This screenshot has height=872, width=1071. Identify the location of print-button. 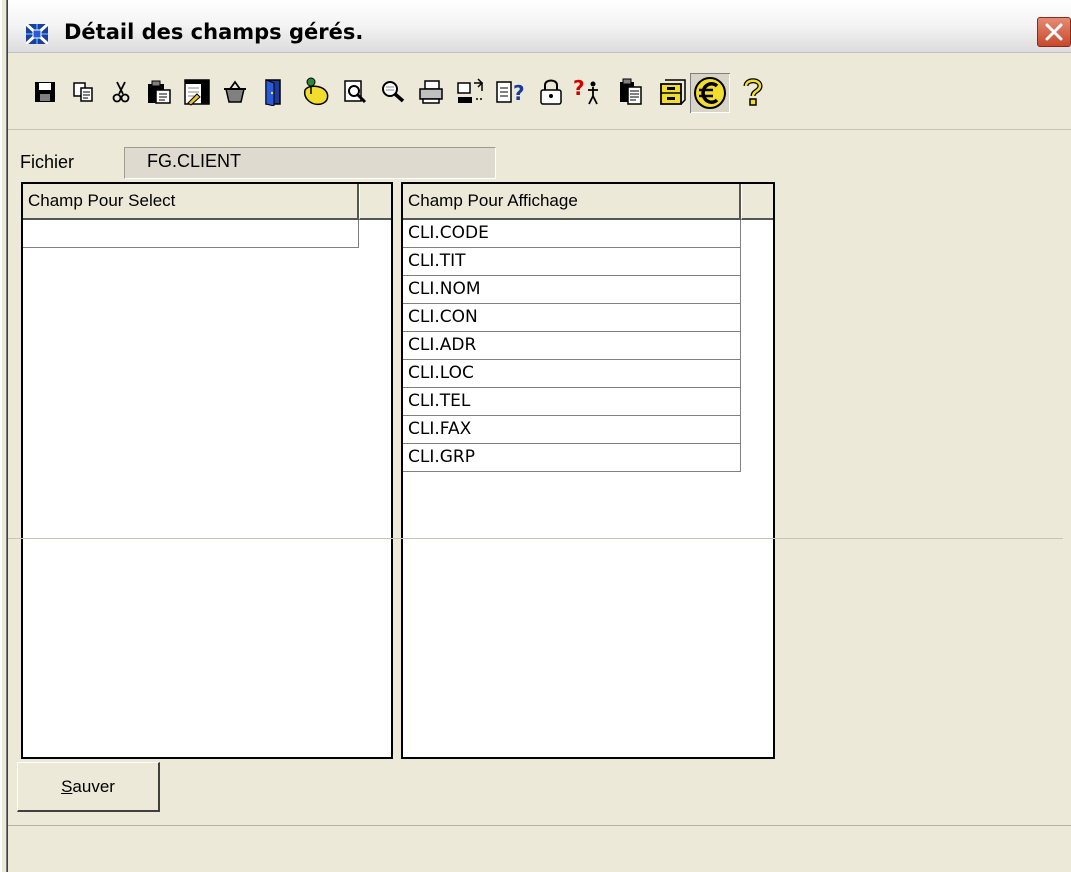
(431, 92).